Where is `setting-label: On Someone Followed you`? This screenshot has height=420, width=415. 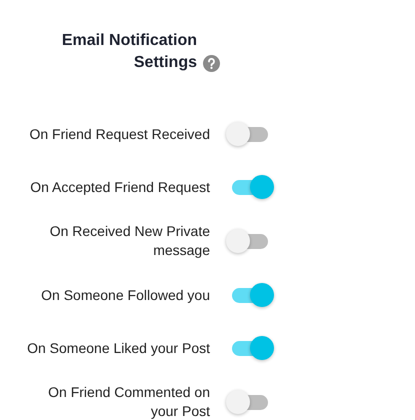
setting-label: On Someone Followed you is located at coordinates (125, 295).